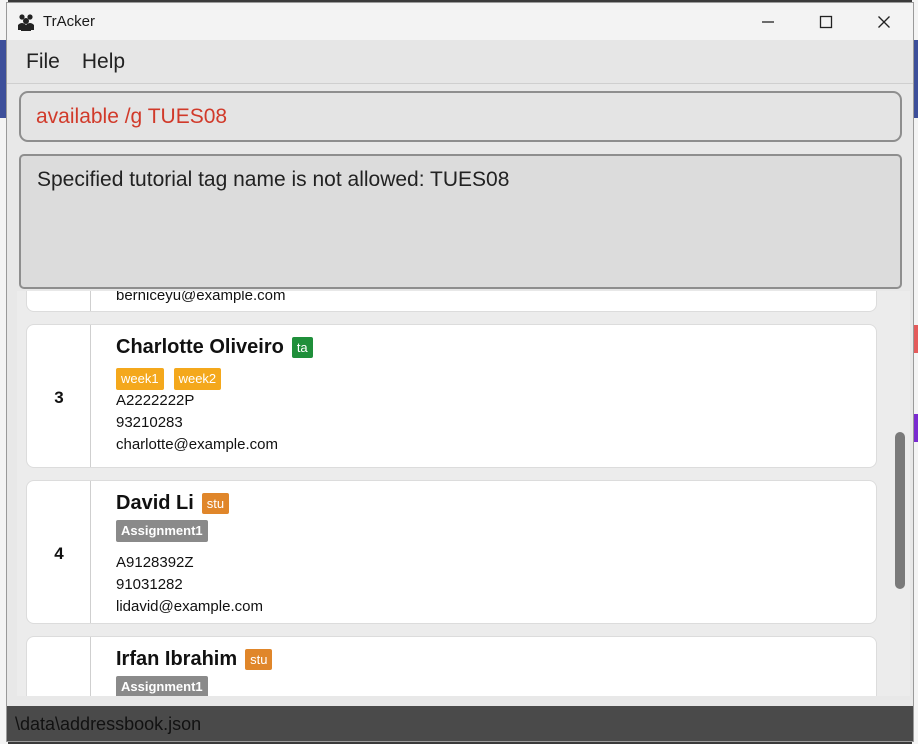  I want to click on maximize-icon, so click(826, 21).